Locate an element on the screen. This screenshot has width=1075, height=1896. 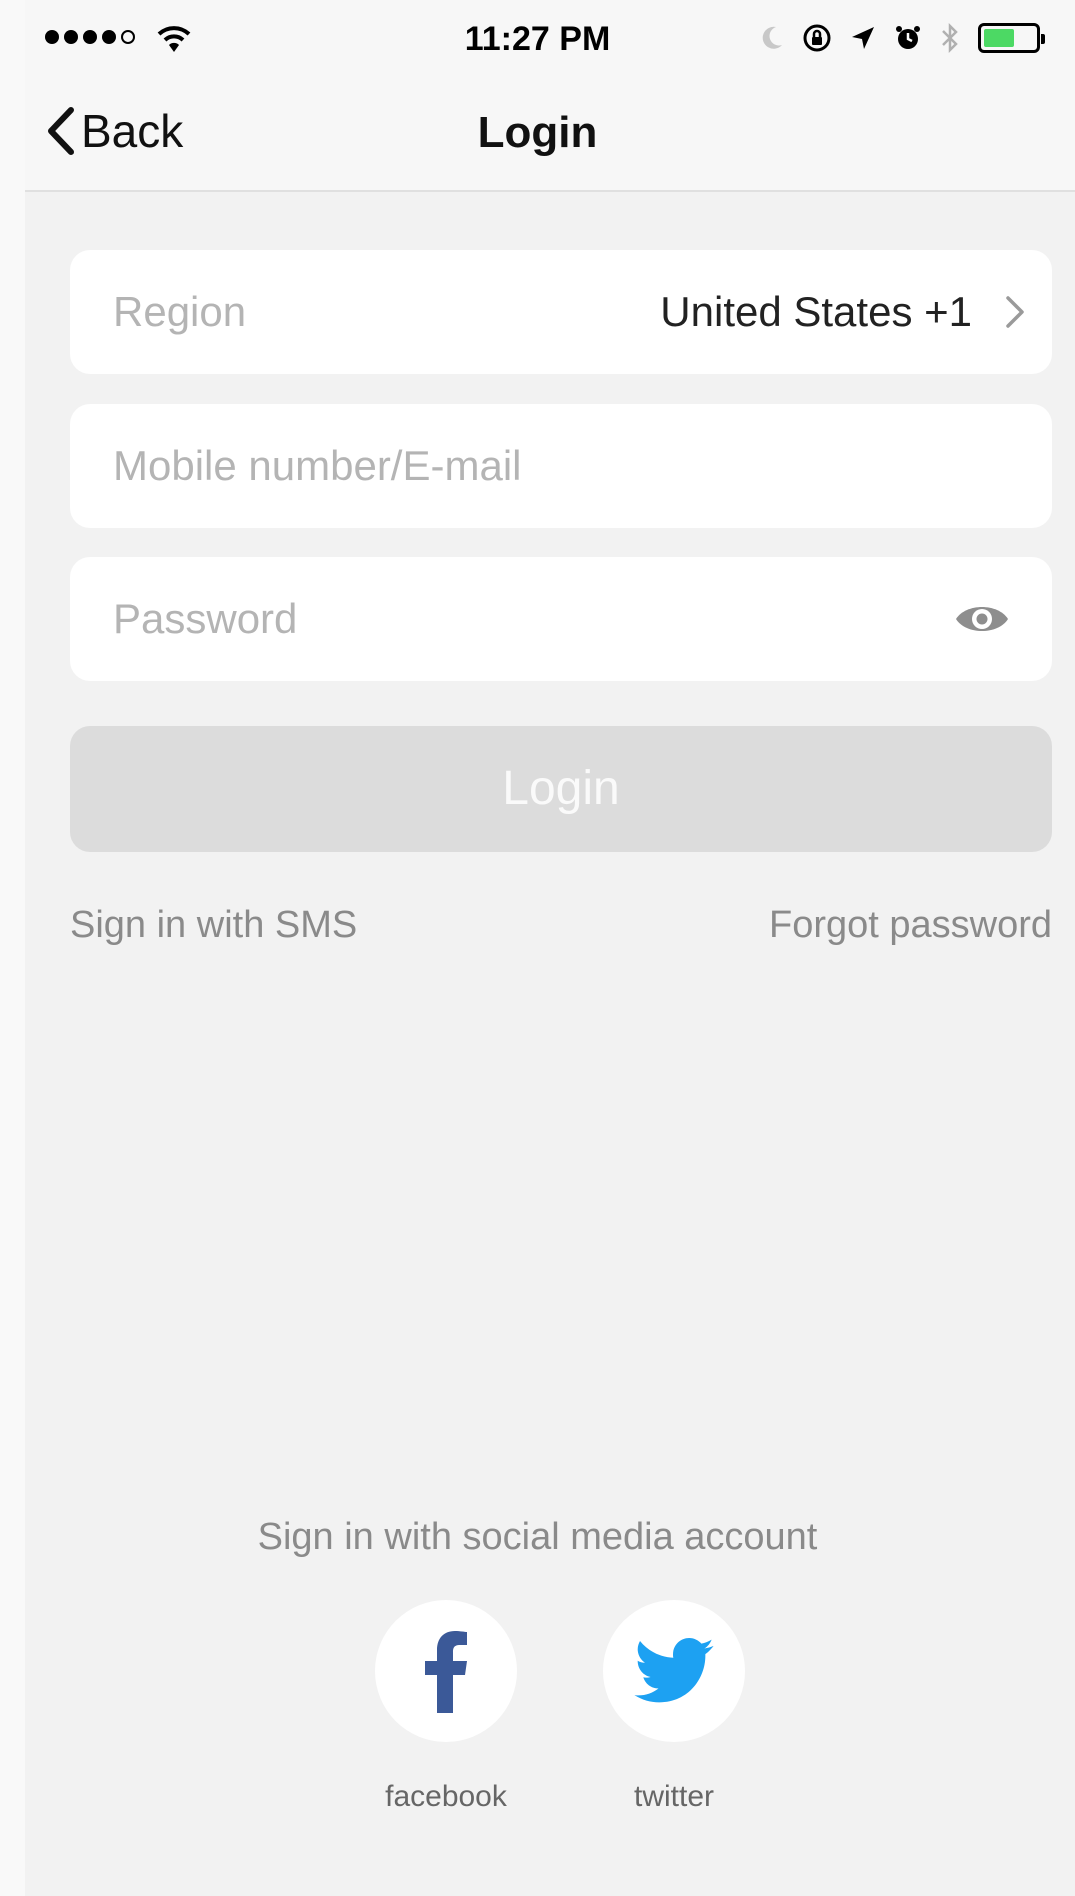
twitter-label: twitter is located at coordinates (673, 1796).